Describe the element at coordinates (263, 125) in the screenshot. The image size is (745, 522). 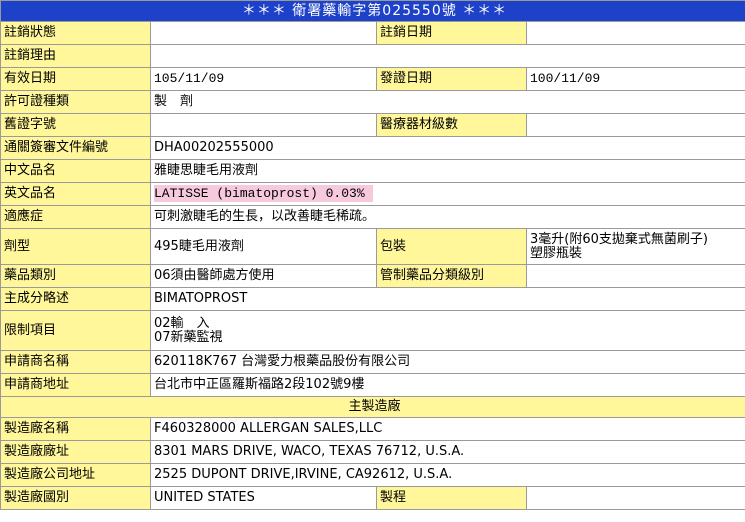
I see `old-license-no-value` at that location.